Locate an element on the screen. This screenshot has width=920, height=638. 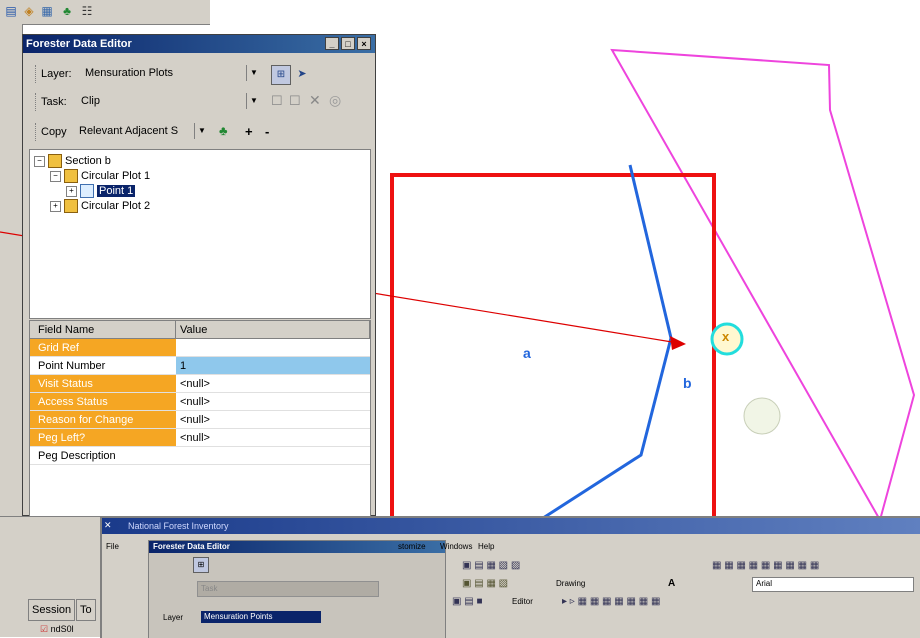
window-title-bar: Forester Data Editor _ □ × is located at coordinates (199, 44).